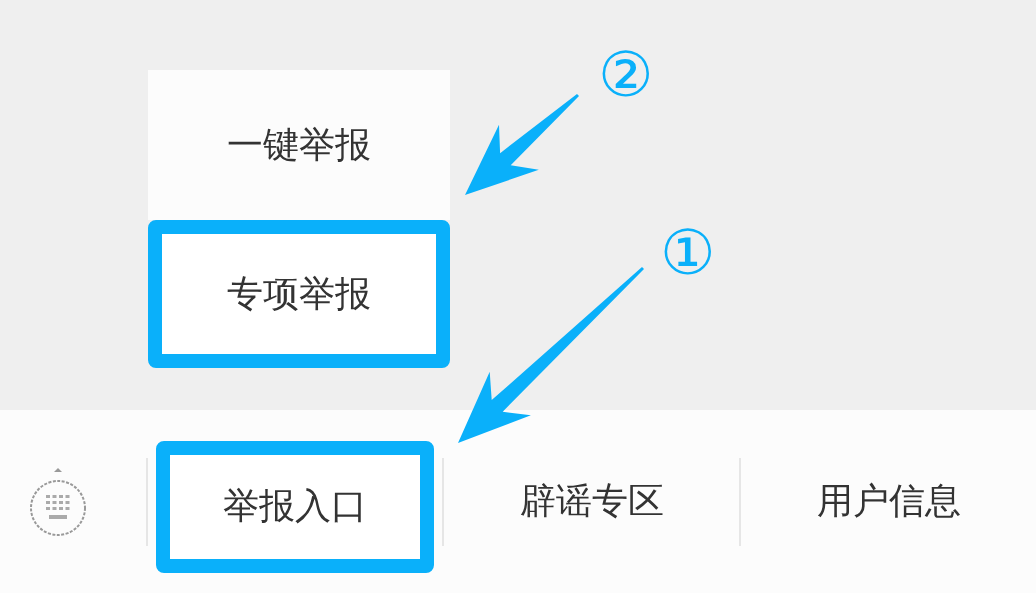  I want to click on submenu-item: 专项举报, so click(299, 294).